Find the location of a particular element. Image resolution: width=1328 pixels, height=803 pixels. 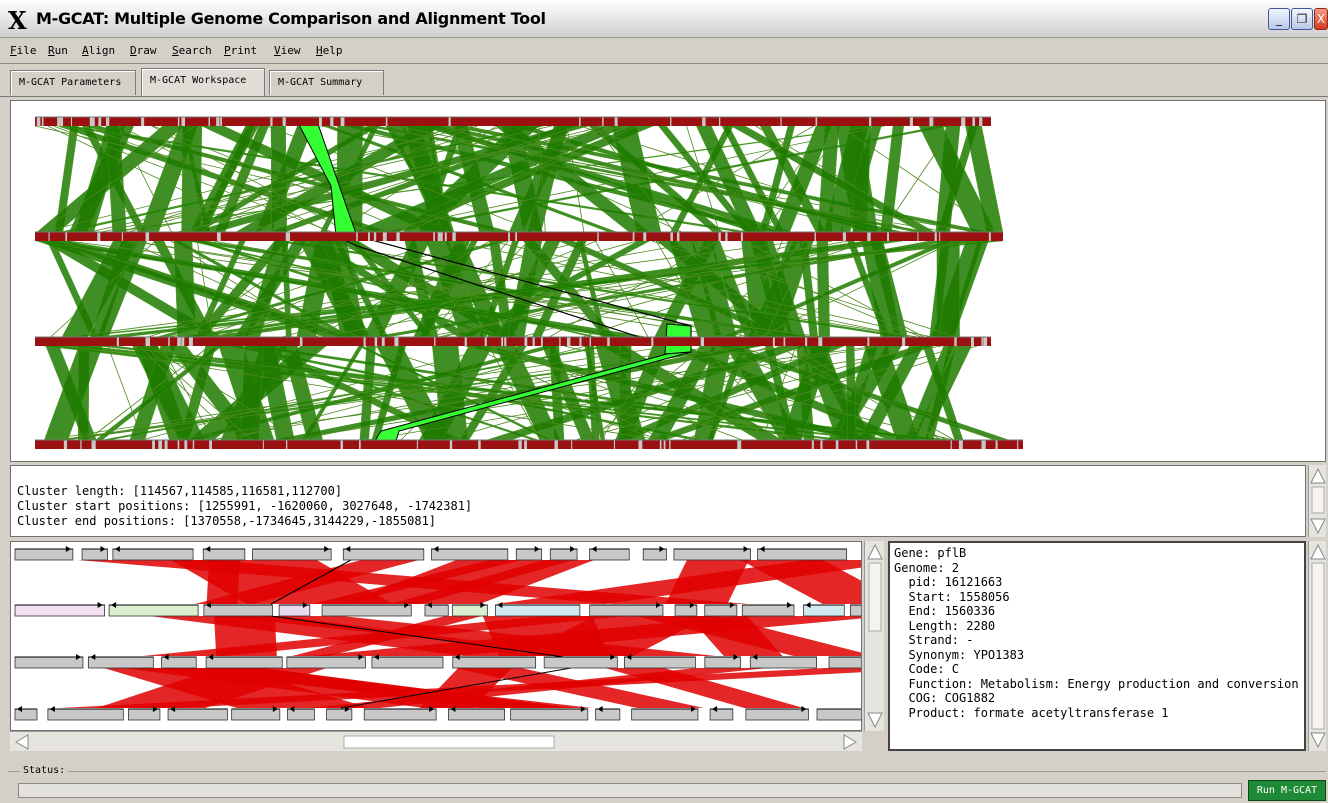

menu-separator is located at coordinates (664, 63).